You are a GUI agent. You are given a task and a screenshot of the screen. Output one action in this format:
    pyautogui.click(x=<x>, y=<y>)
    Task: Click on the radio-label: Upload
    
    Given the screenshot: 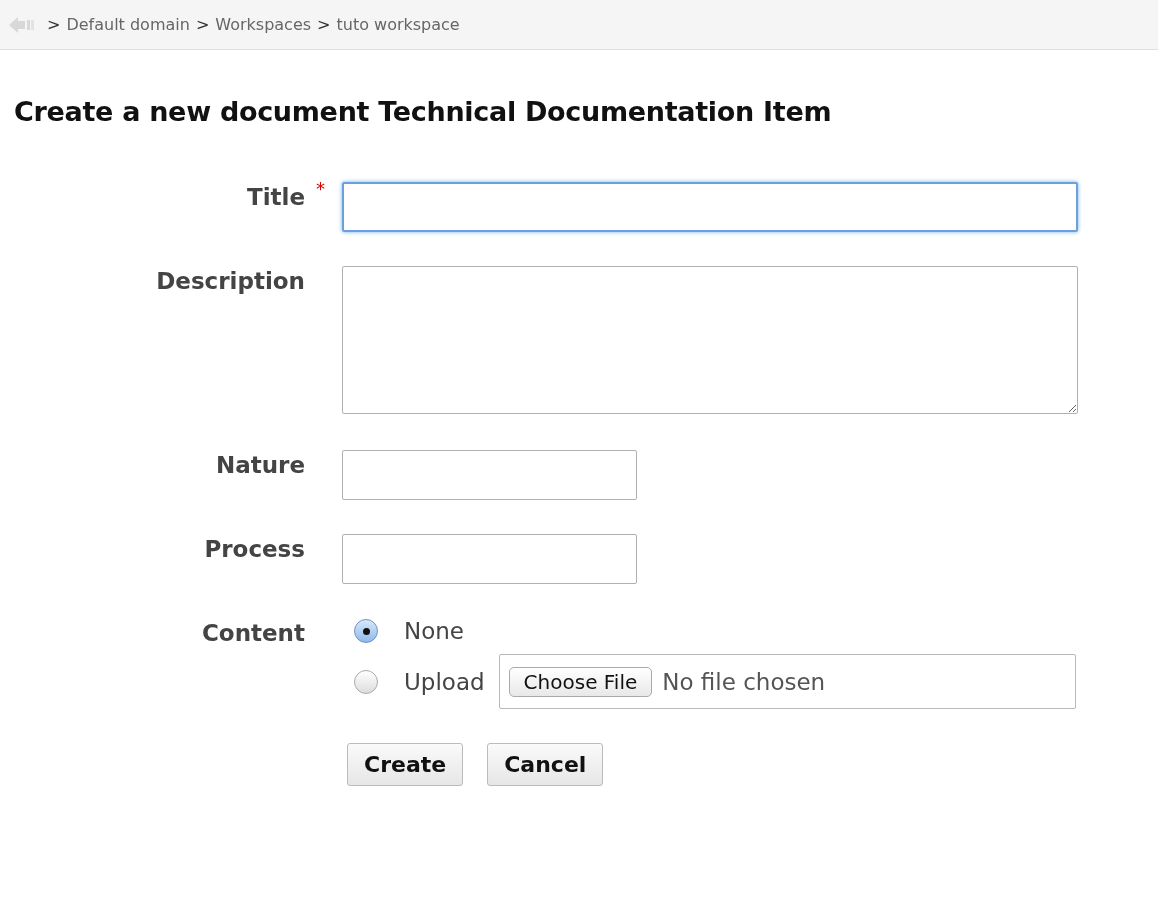 What is the action you would take?
    pyautogui.click(x=444, y=681)
    